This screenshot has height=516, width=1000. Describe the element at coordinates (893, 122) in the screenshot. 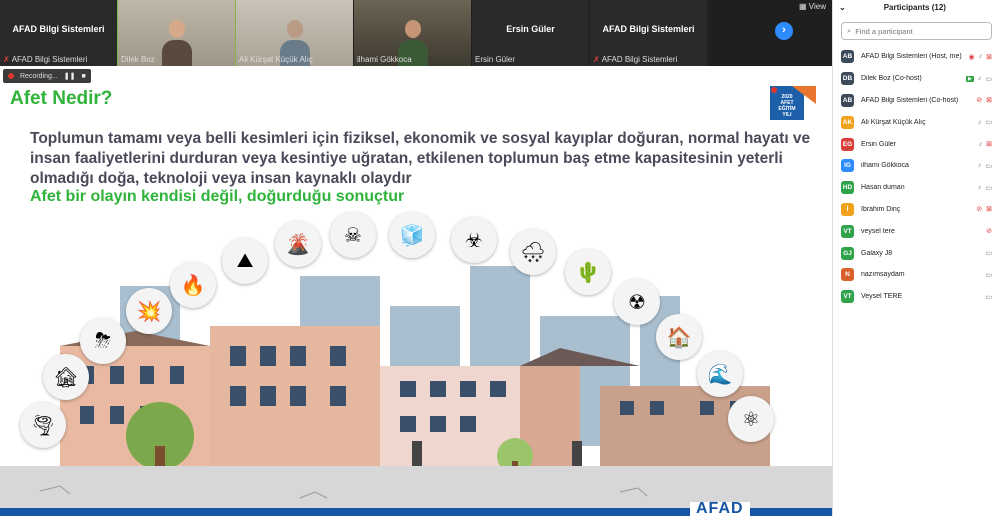

I see `participant-name: Ali Kürşat Küçük Alıç` at that location.